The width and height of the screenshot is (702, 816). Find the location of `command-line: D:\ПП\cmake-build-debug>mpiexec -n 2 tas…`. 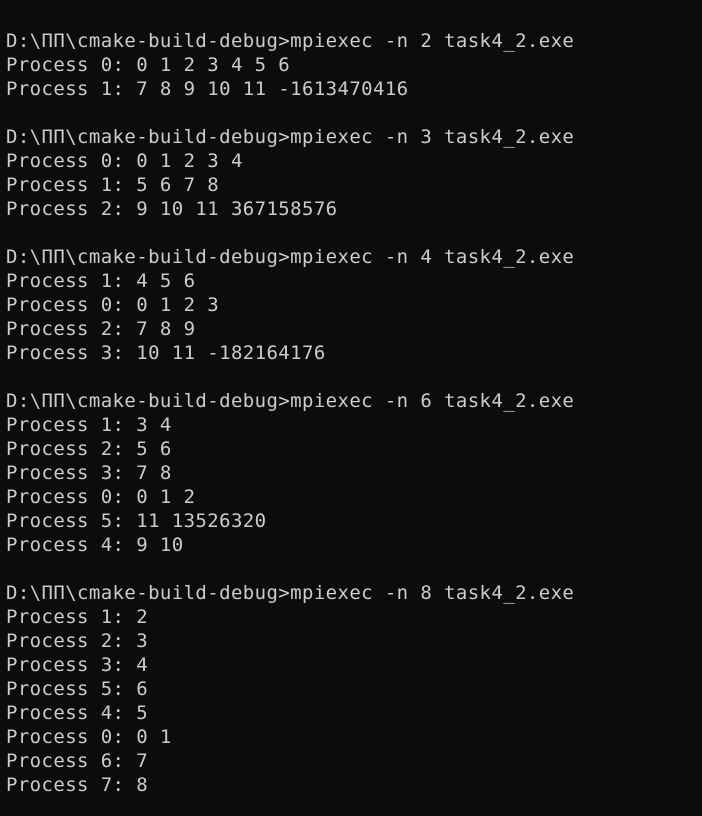

command-line: D:\ПП\cmake-build-debug>mpiexec -n 2 tas… is located at coordinates (290, 41).